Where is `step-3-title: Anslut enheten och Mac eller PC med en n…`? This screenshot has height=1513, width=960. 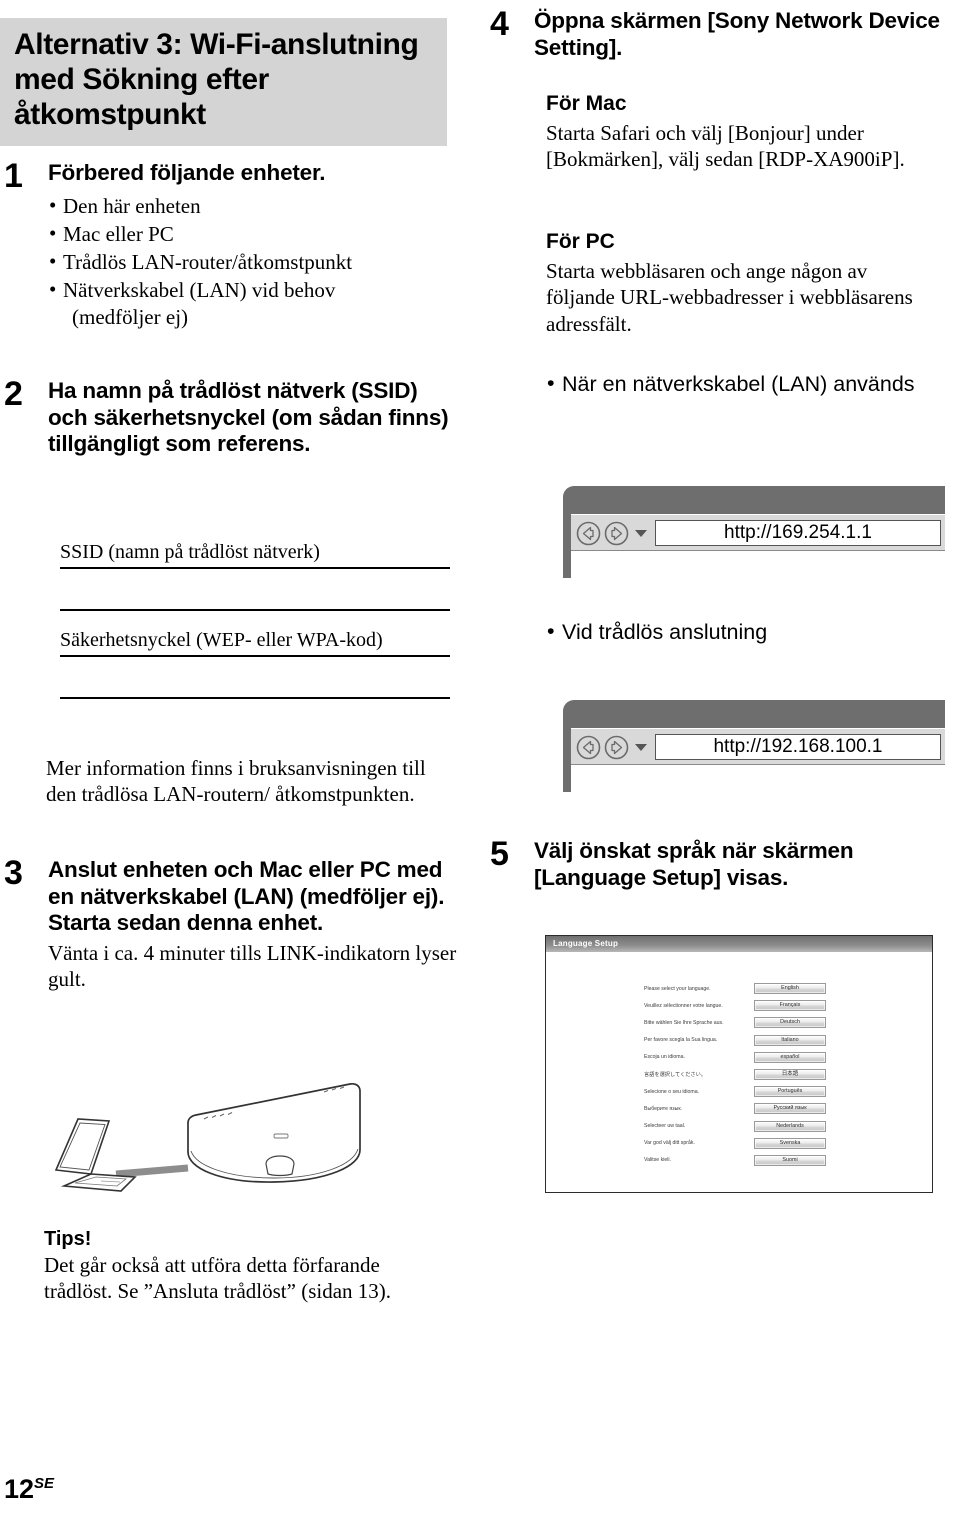
step-3-title: Anslut enheten och Mac eller PC med en n… is located at coordinates (246, 896).